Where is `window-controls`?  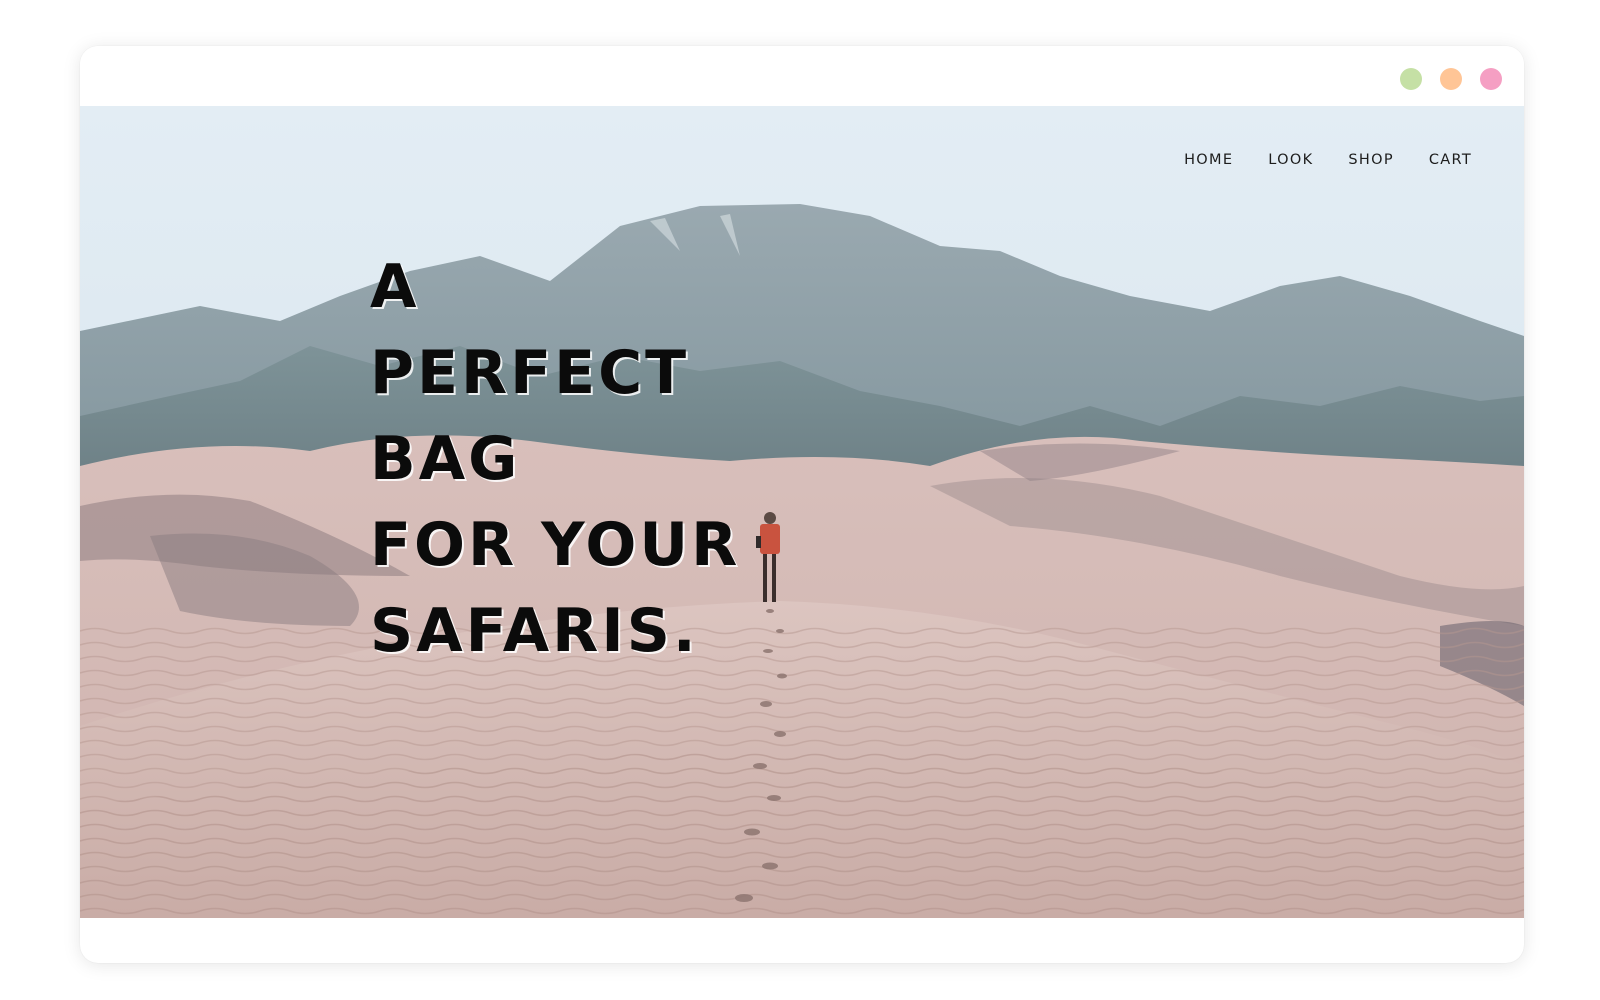
window-controls is located at coordinates (1451, 79).